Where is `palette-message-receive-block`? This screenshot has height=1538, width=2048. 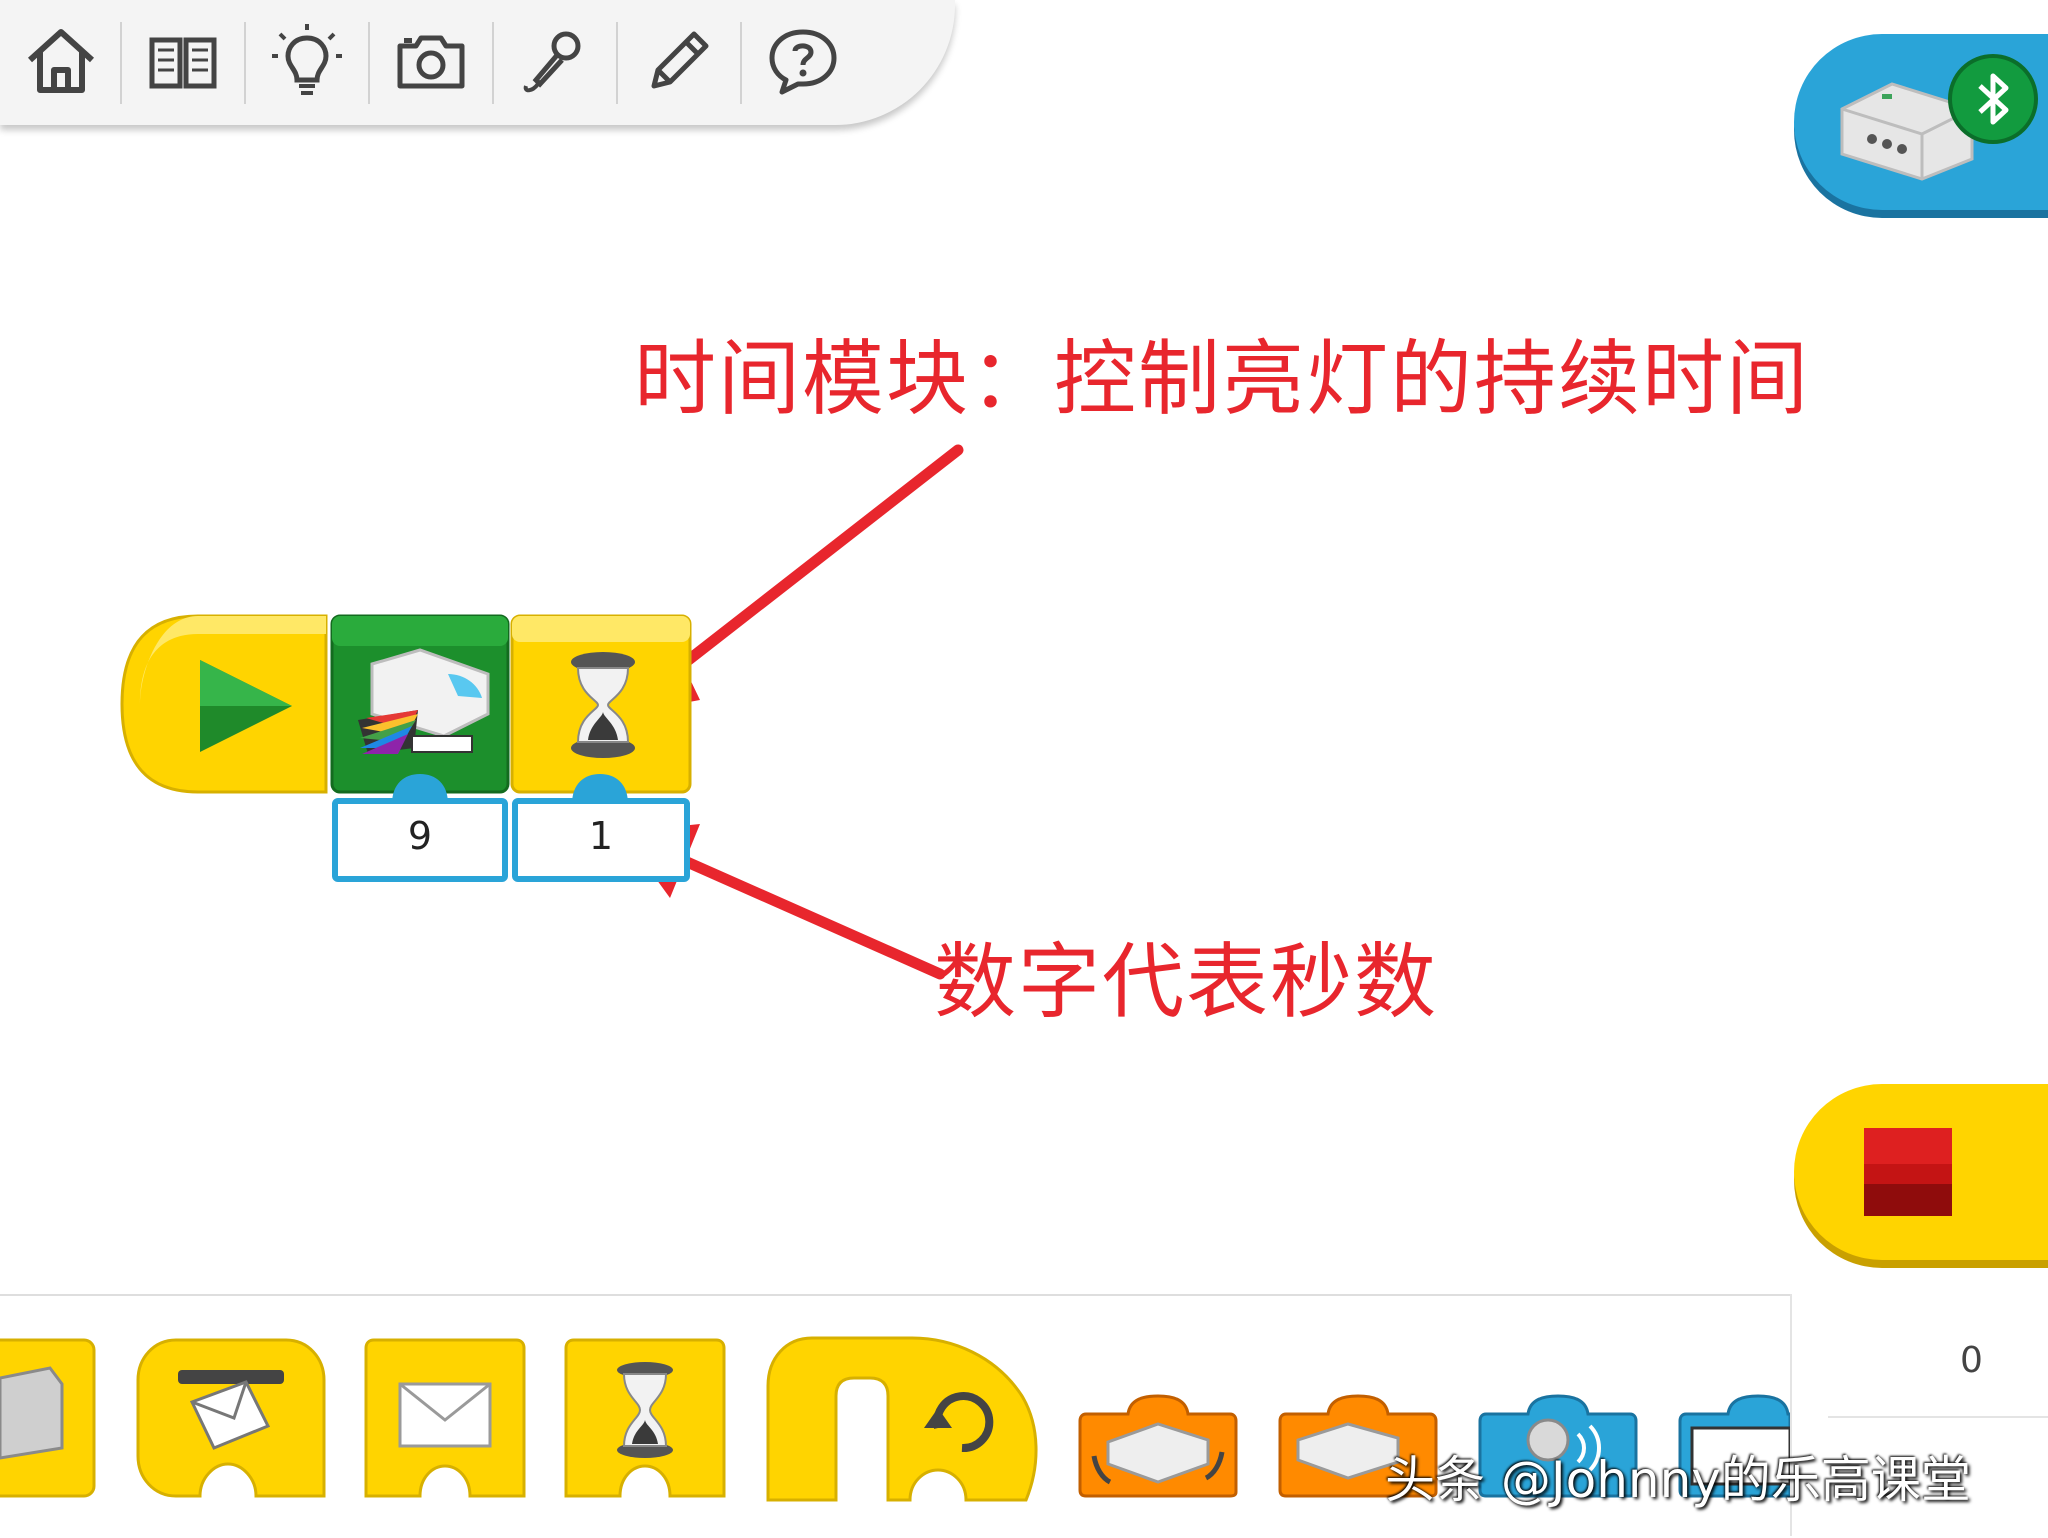
palette-message-receive-block is located at coordinates (231, 1418).